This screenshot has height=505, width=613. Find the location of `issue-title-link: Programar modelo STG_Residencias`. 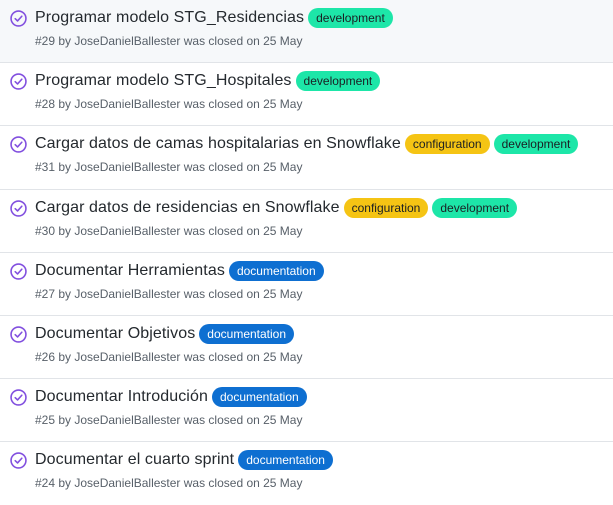

issue-title-link: Programar modelo STG_Residencias is located at coordinates (169, 18).